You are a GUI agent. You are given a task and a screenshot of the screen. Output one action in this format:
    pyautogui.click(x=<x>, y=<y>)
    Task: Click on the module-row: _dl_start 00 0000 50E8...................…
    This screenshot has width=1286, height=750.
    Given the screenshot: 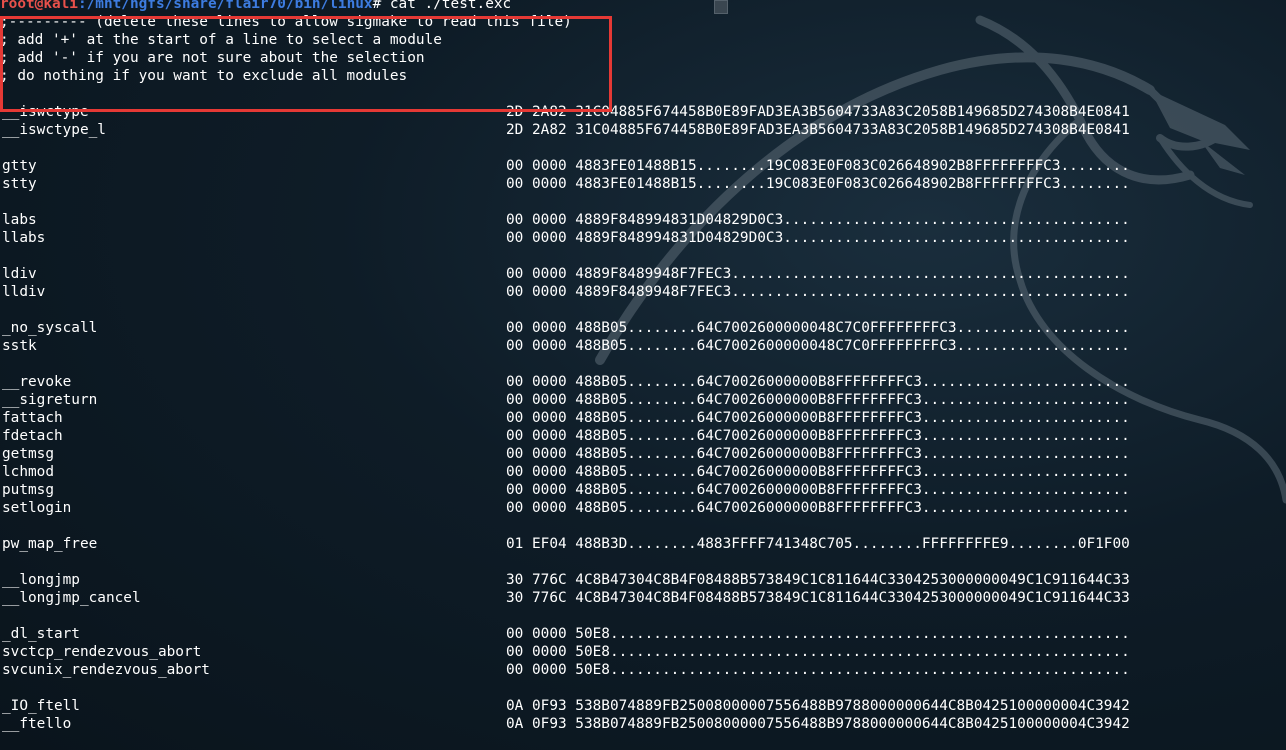 What is the action you would take?
    pyautogui.click(x=643, y=634)
    